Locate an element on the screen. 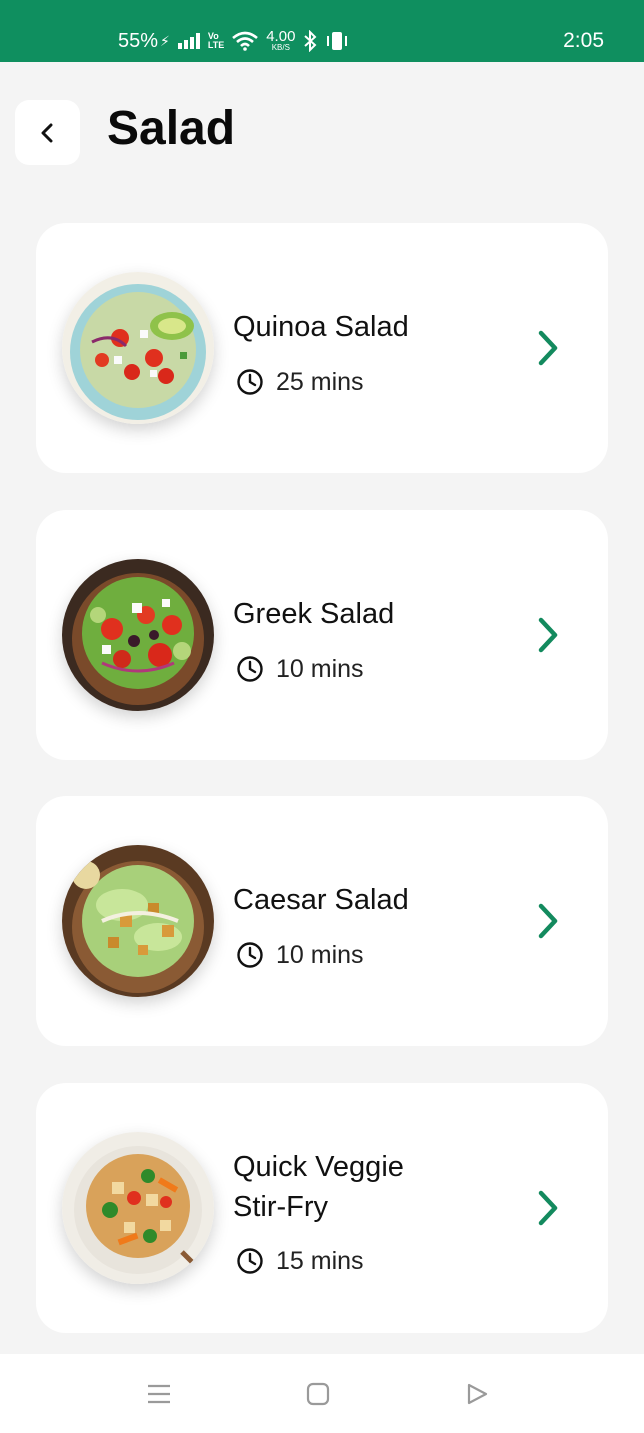 This screenshot has width=644, height=1433. recipe-time-label: 25 mins is located at coordinates (320, 382).